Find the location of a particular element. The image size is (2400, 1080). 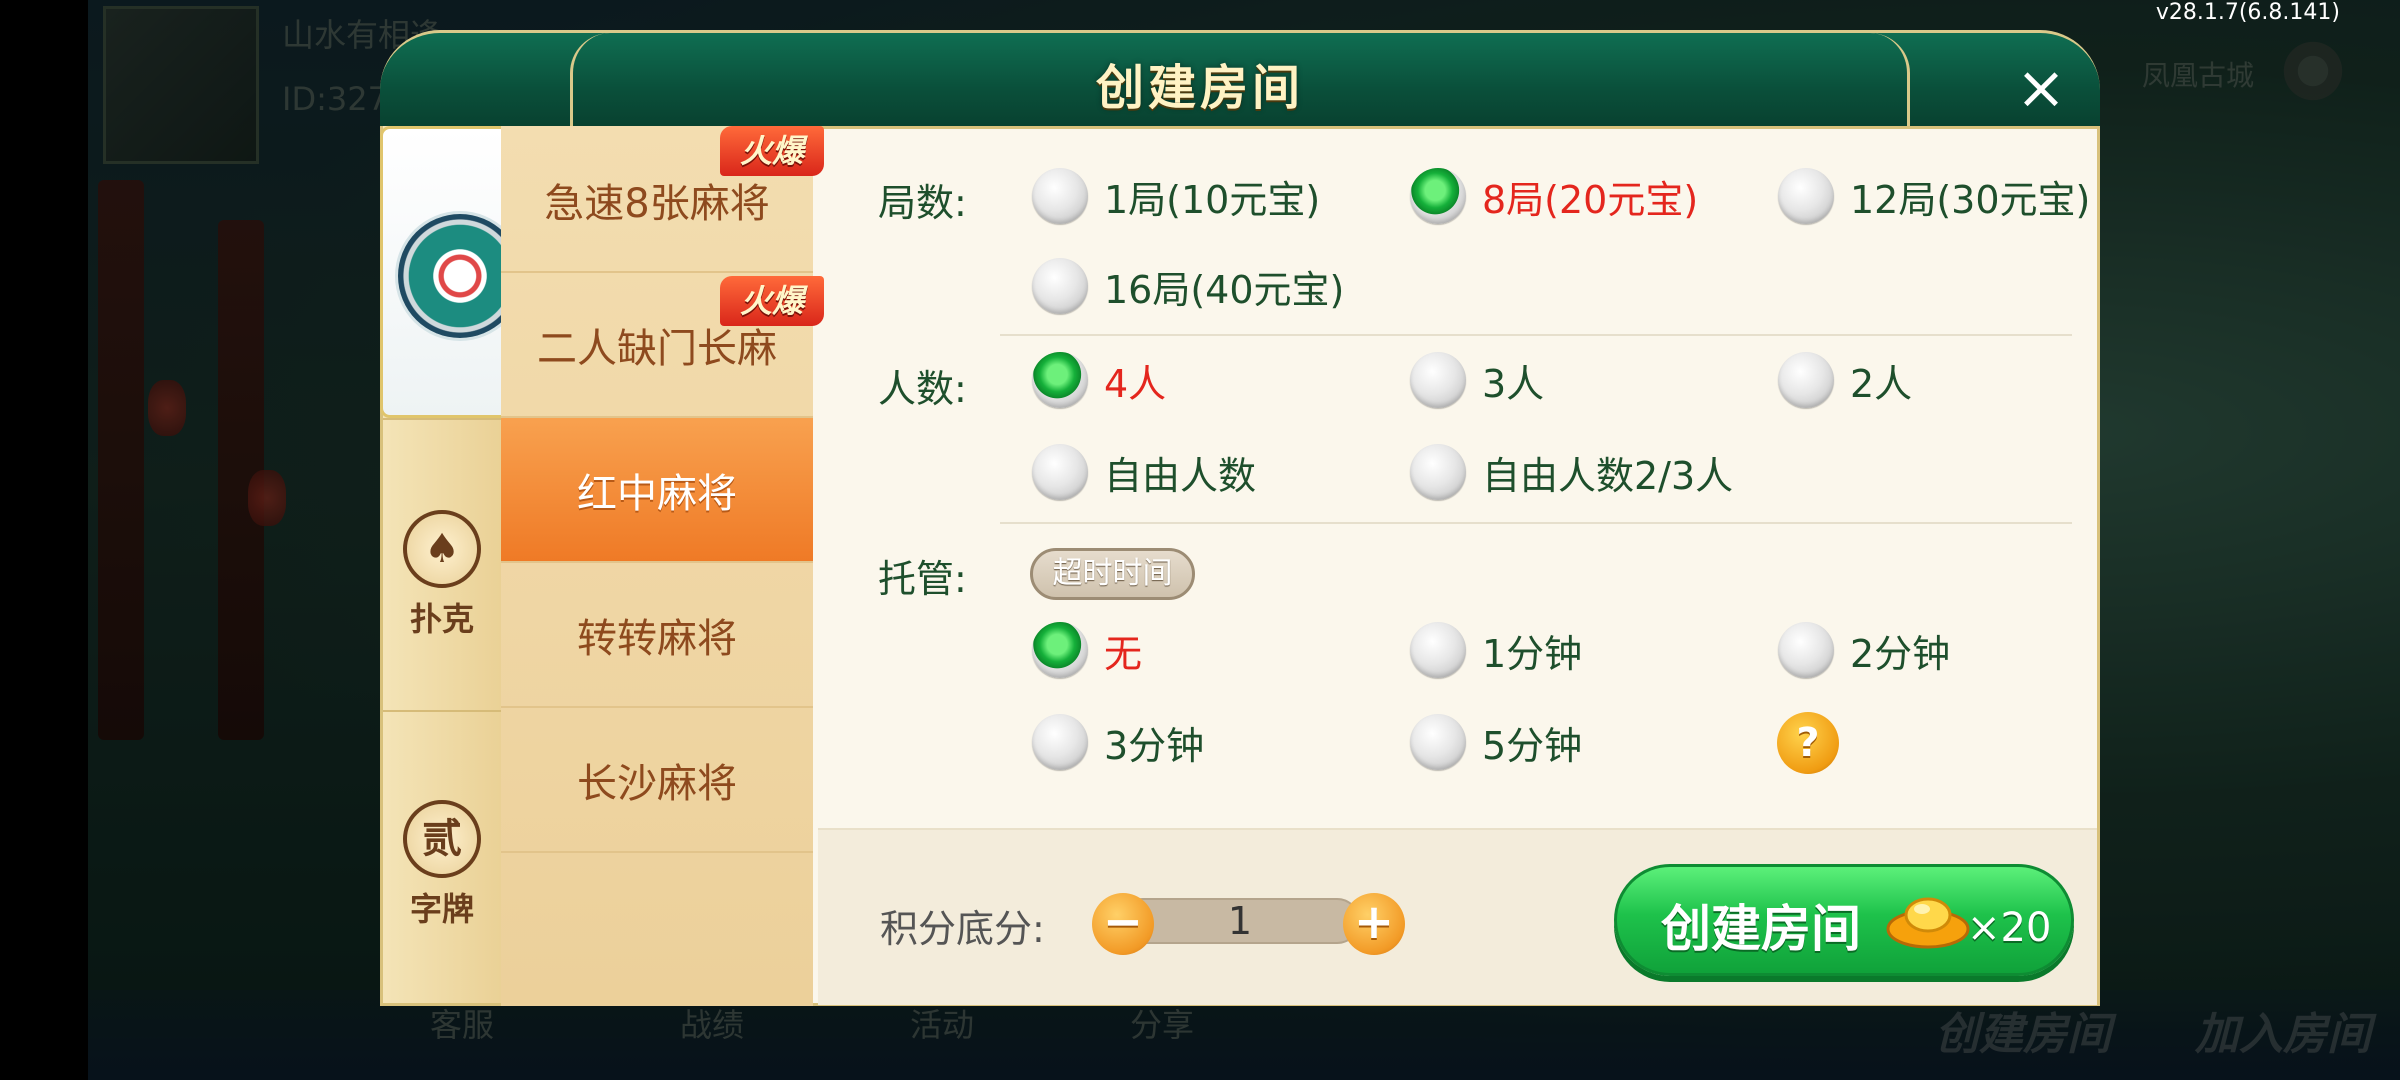

tile-er-icon: 贰 is located at coordinates (442, 839).